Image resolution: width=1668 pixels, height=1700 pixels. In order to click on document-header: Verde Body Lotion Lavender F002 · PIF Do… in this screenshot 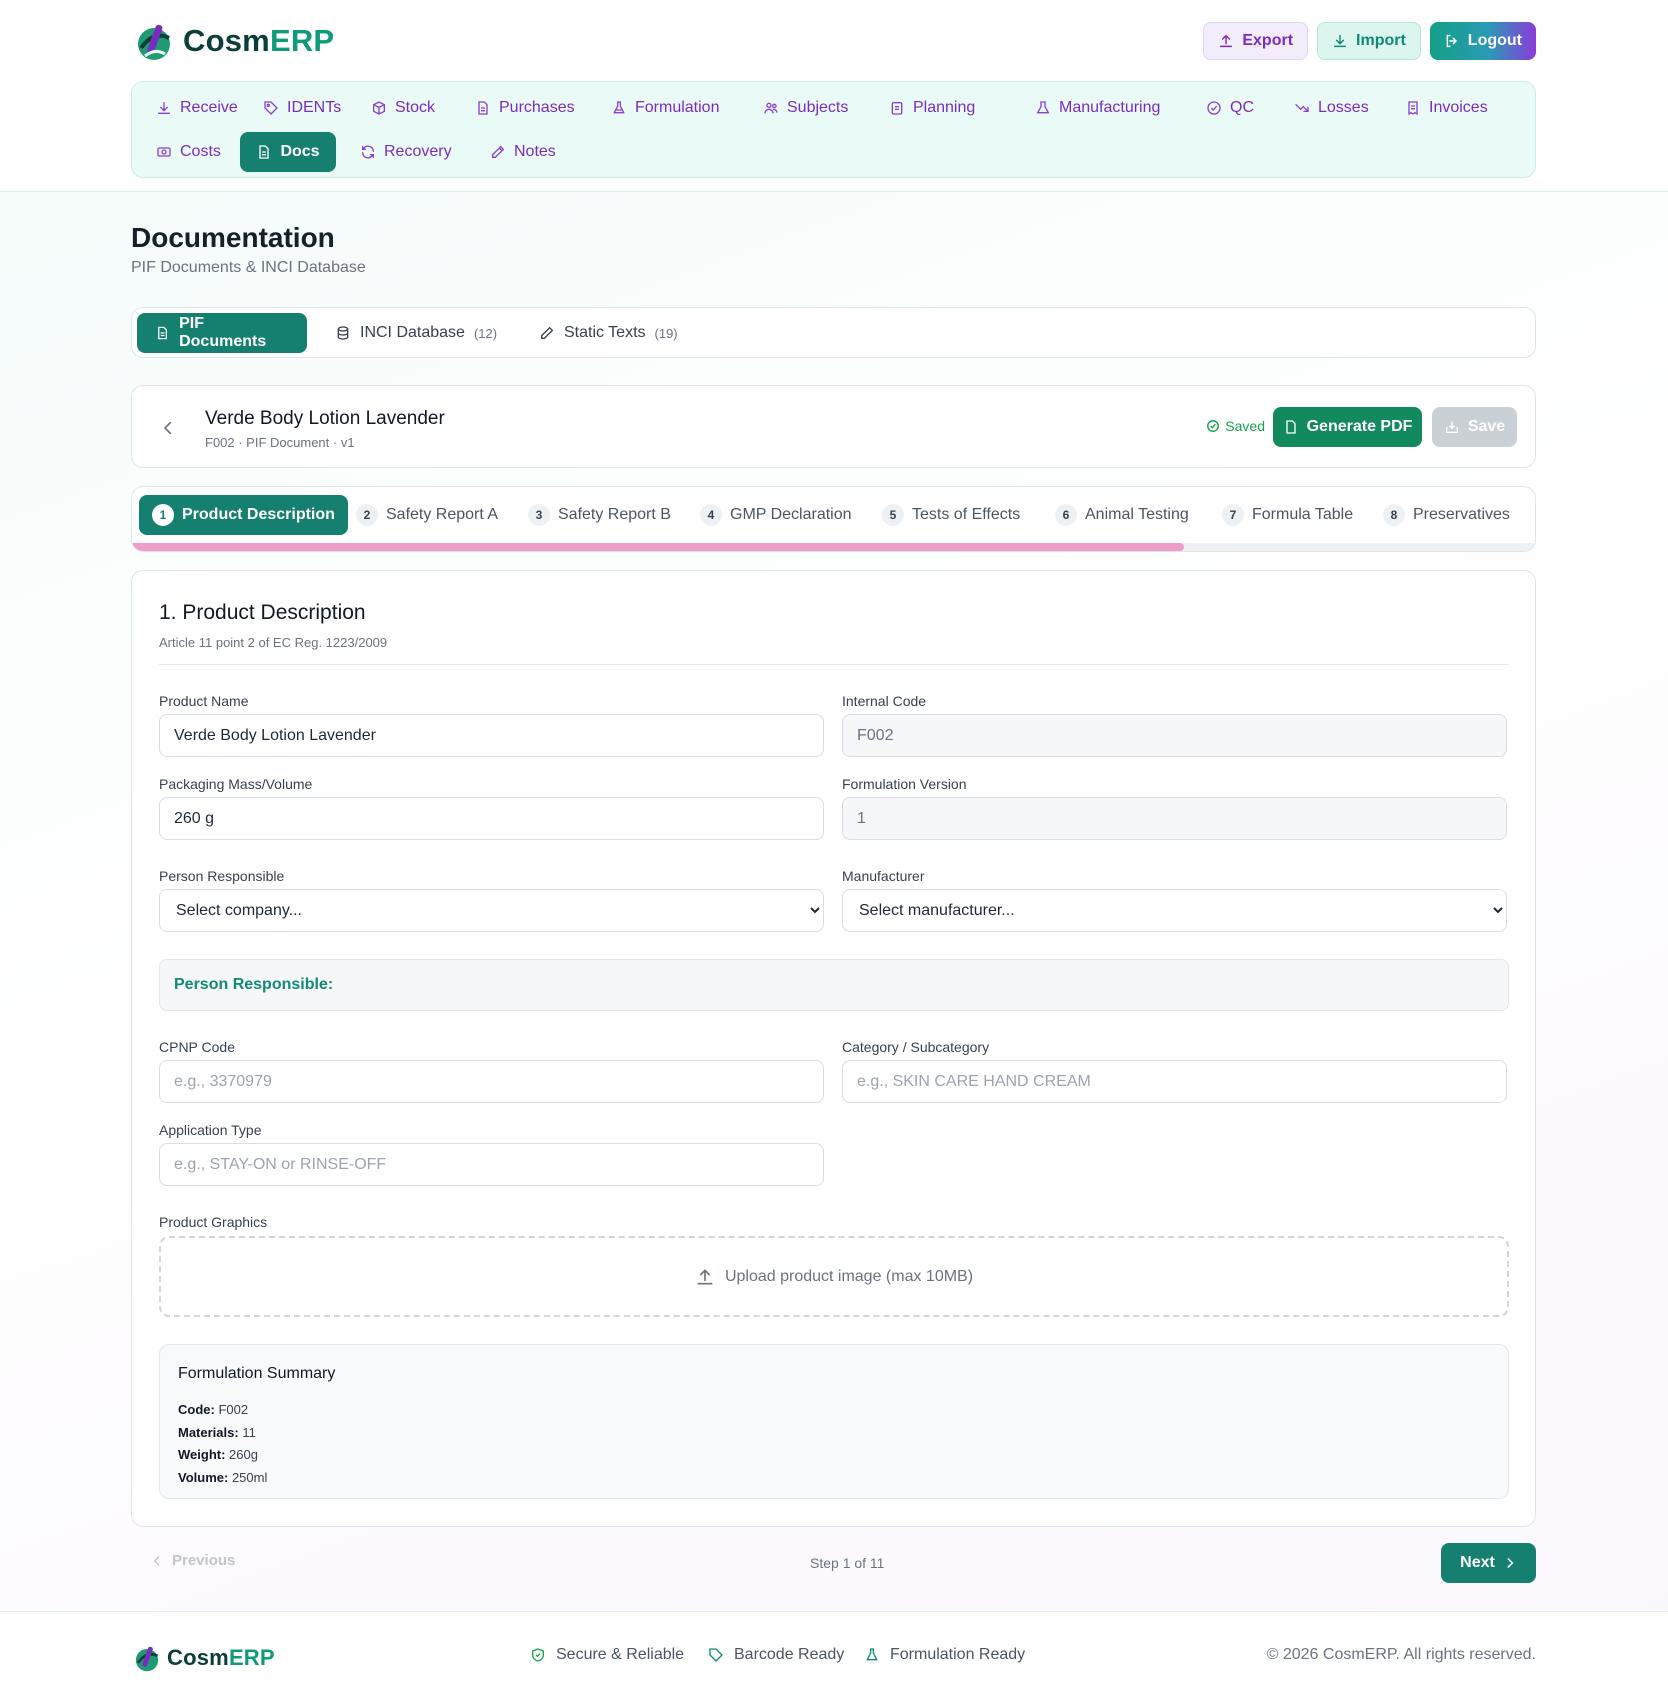, I will do `click(833, 426)`.